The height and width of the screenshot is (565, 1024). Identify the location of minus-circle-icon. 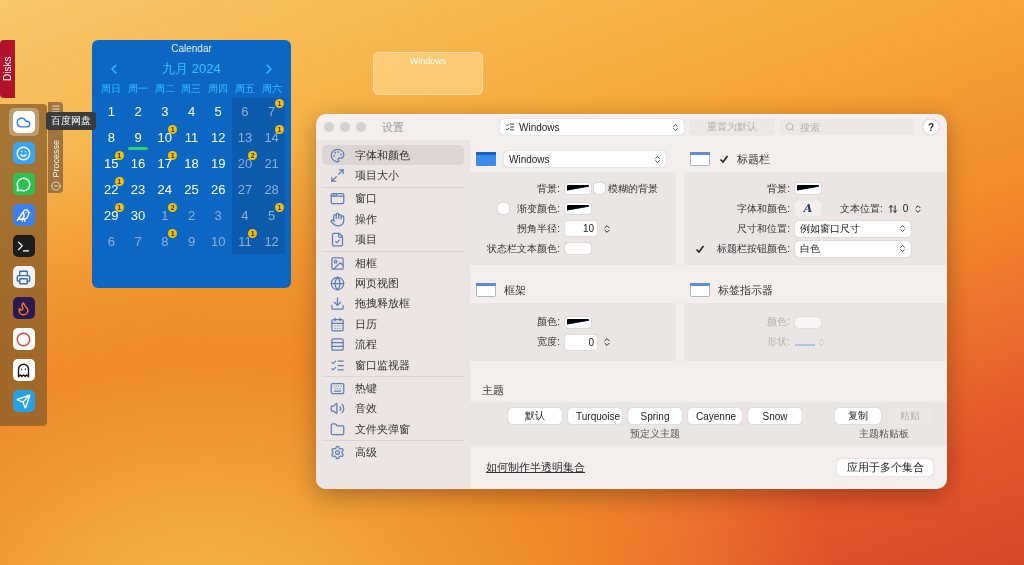
(55, 186).